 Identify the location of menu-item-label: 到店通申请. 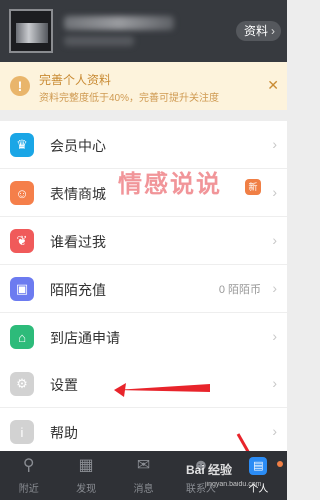
(85, 338).